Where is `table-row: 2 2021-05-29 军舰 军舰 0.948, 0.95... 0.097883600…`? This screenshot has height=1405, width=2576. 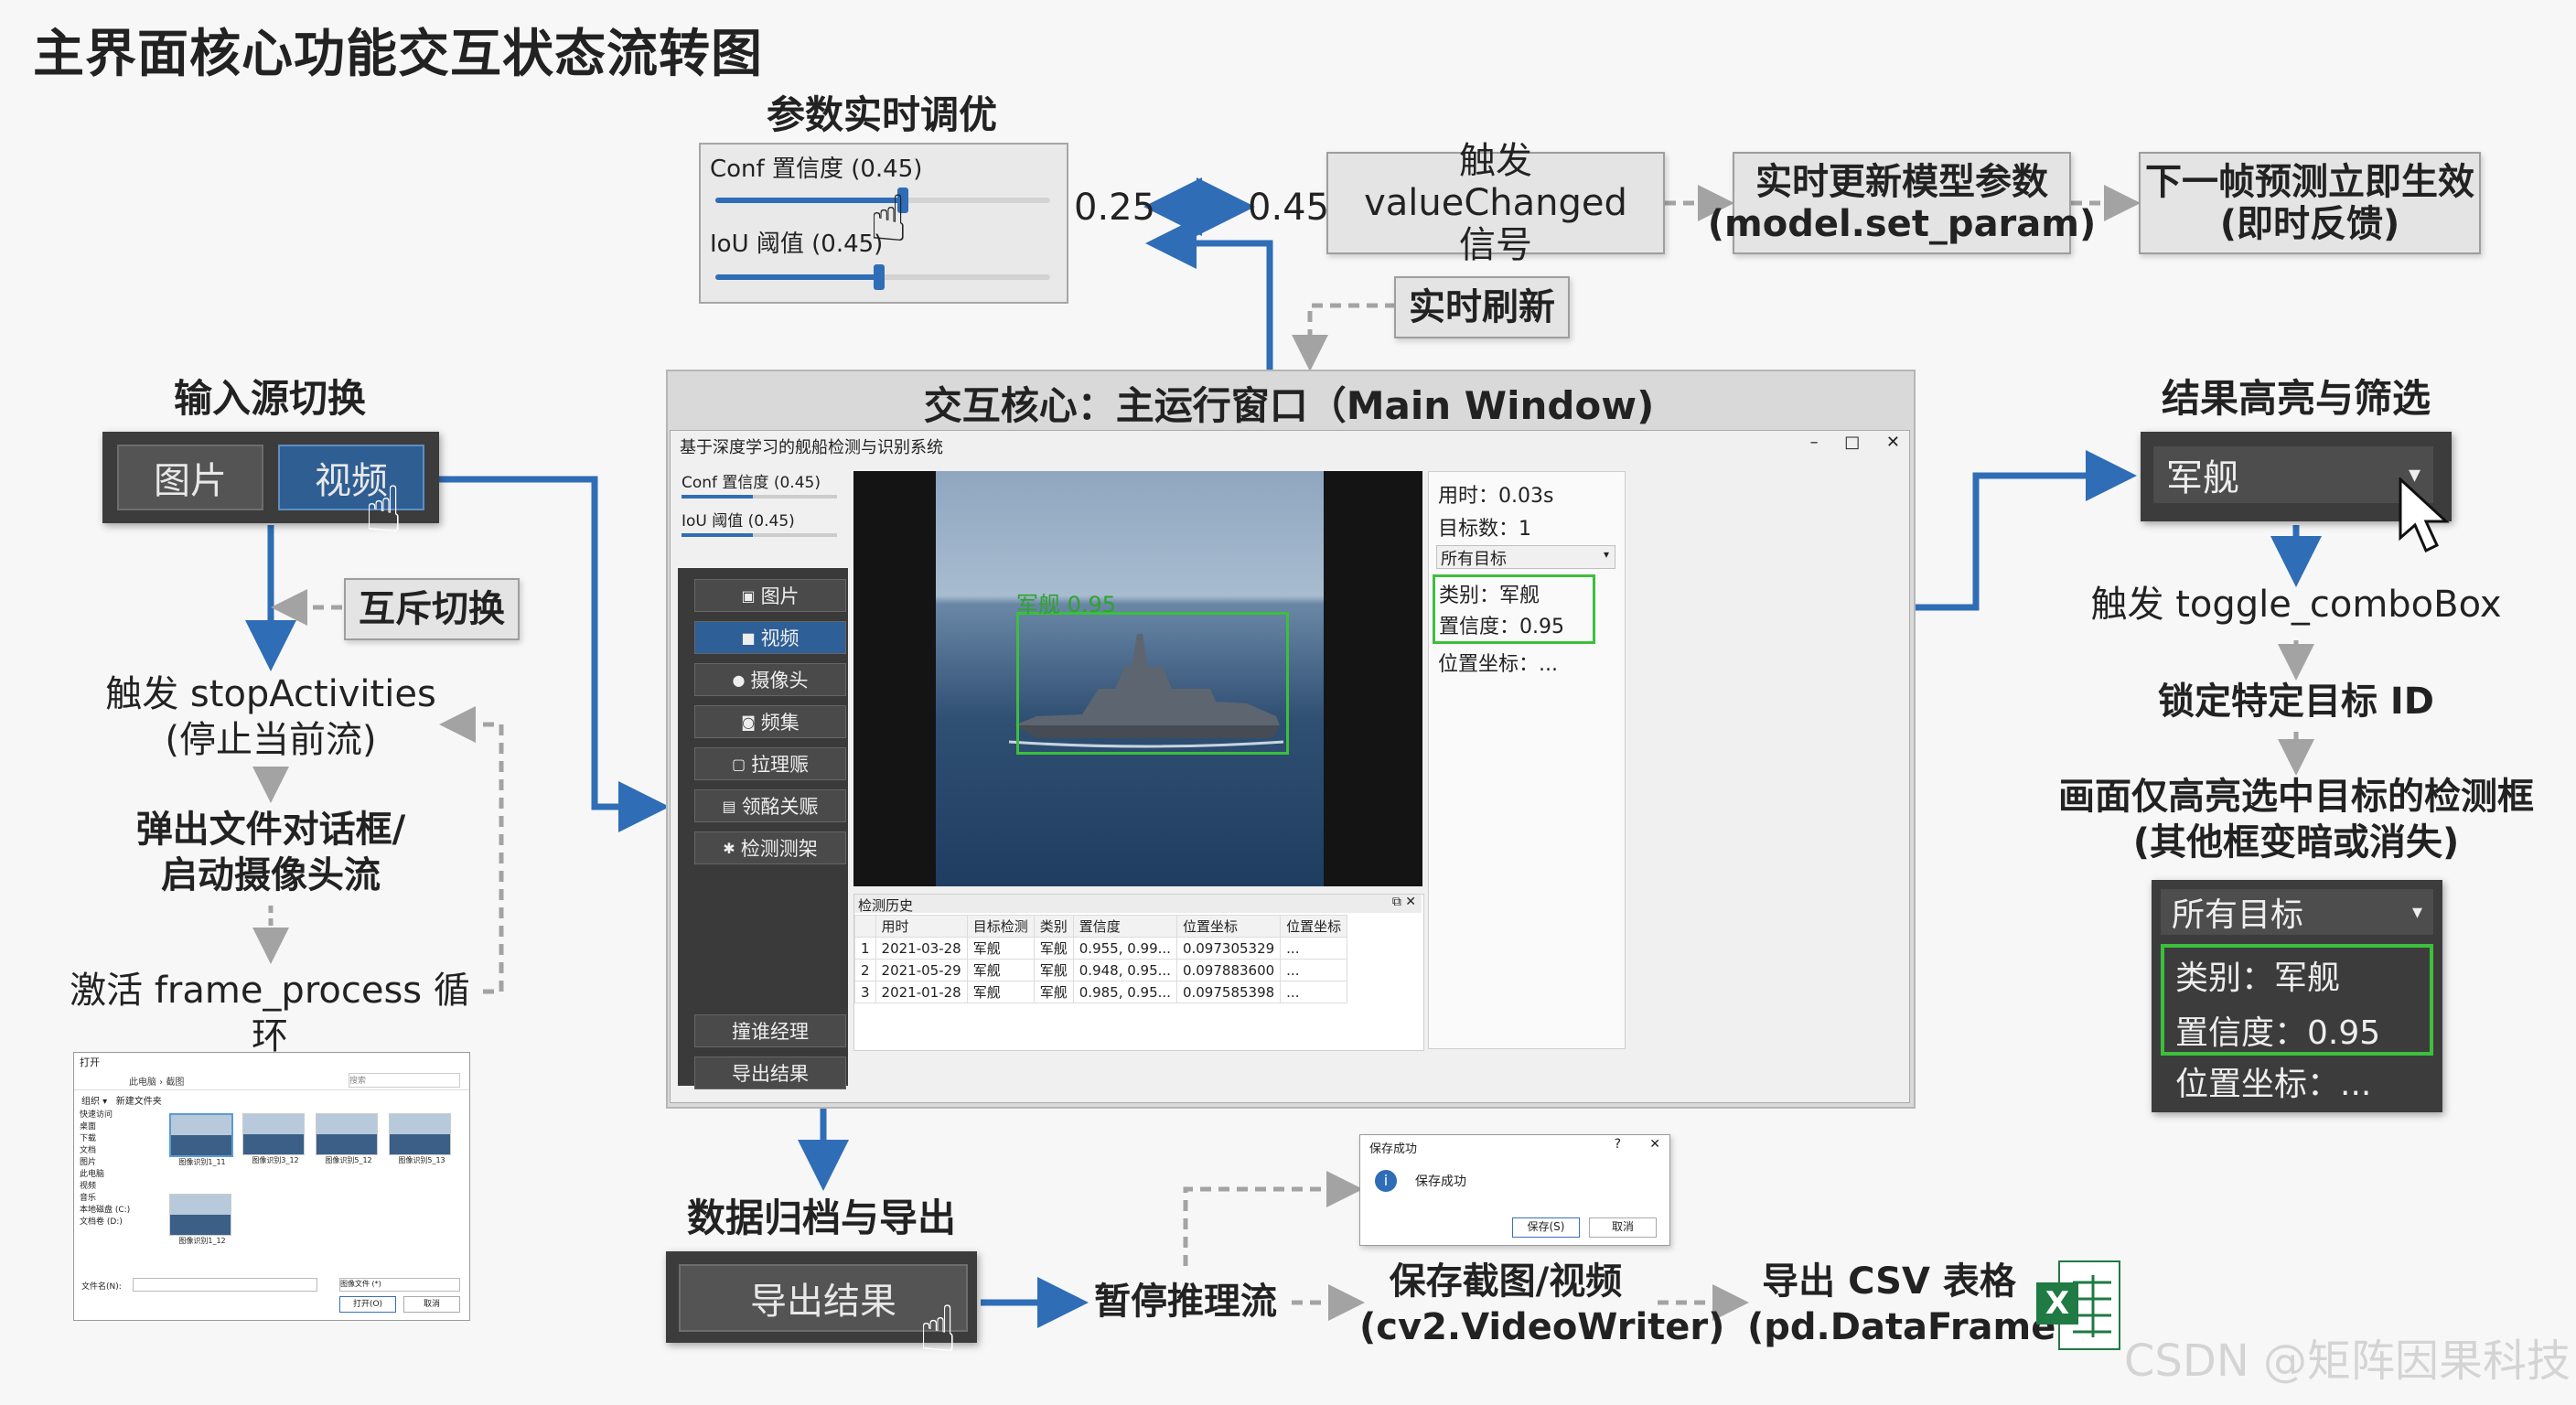
table-row: 2 2021-05-29 军舰 军舰 0.948, 0.95... 0.097883600… is located at coordinates (1101, 970).